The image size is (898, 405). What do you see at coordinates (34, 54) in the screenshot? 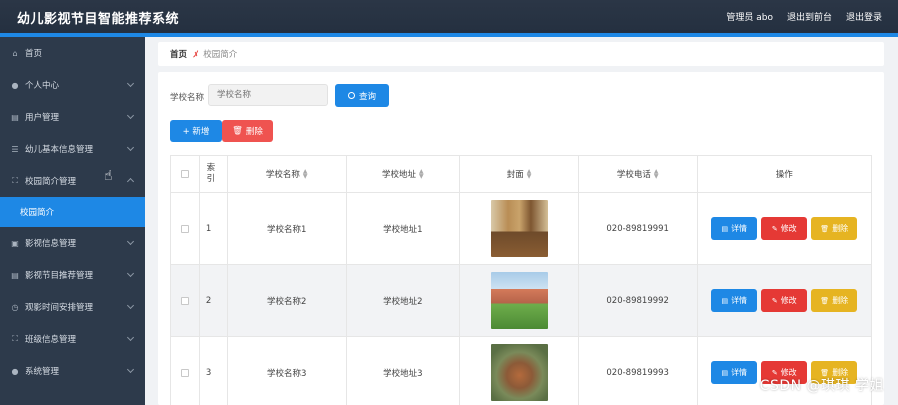
I see `sidebar-item-label: 首页` at bounding box center [34, 54].